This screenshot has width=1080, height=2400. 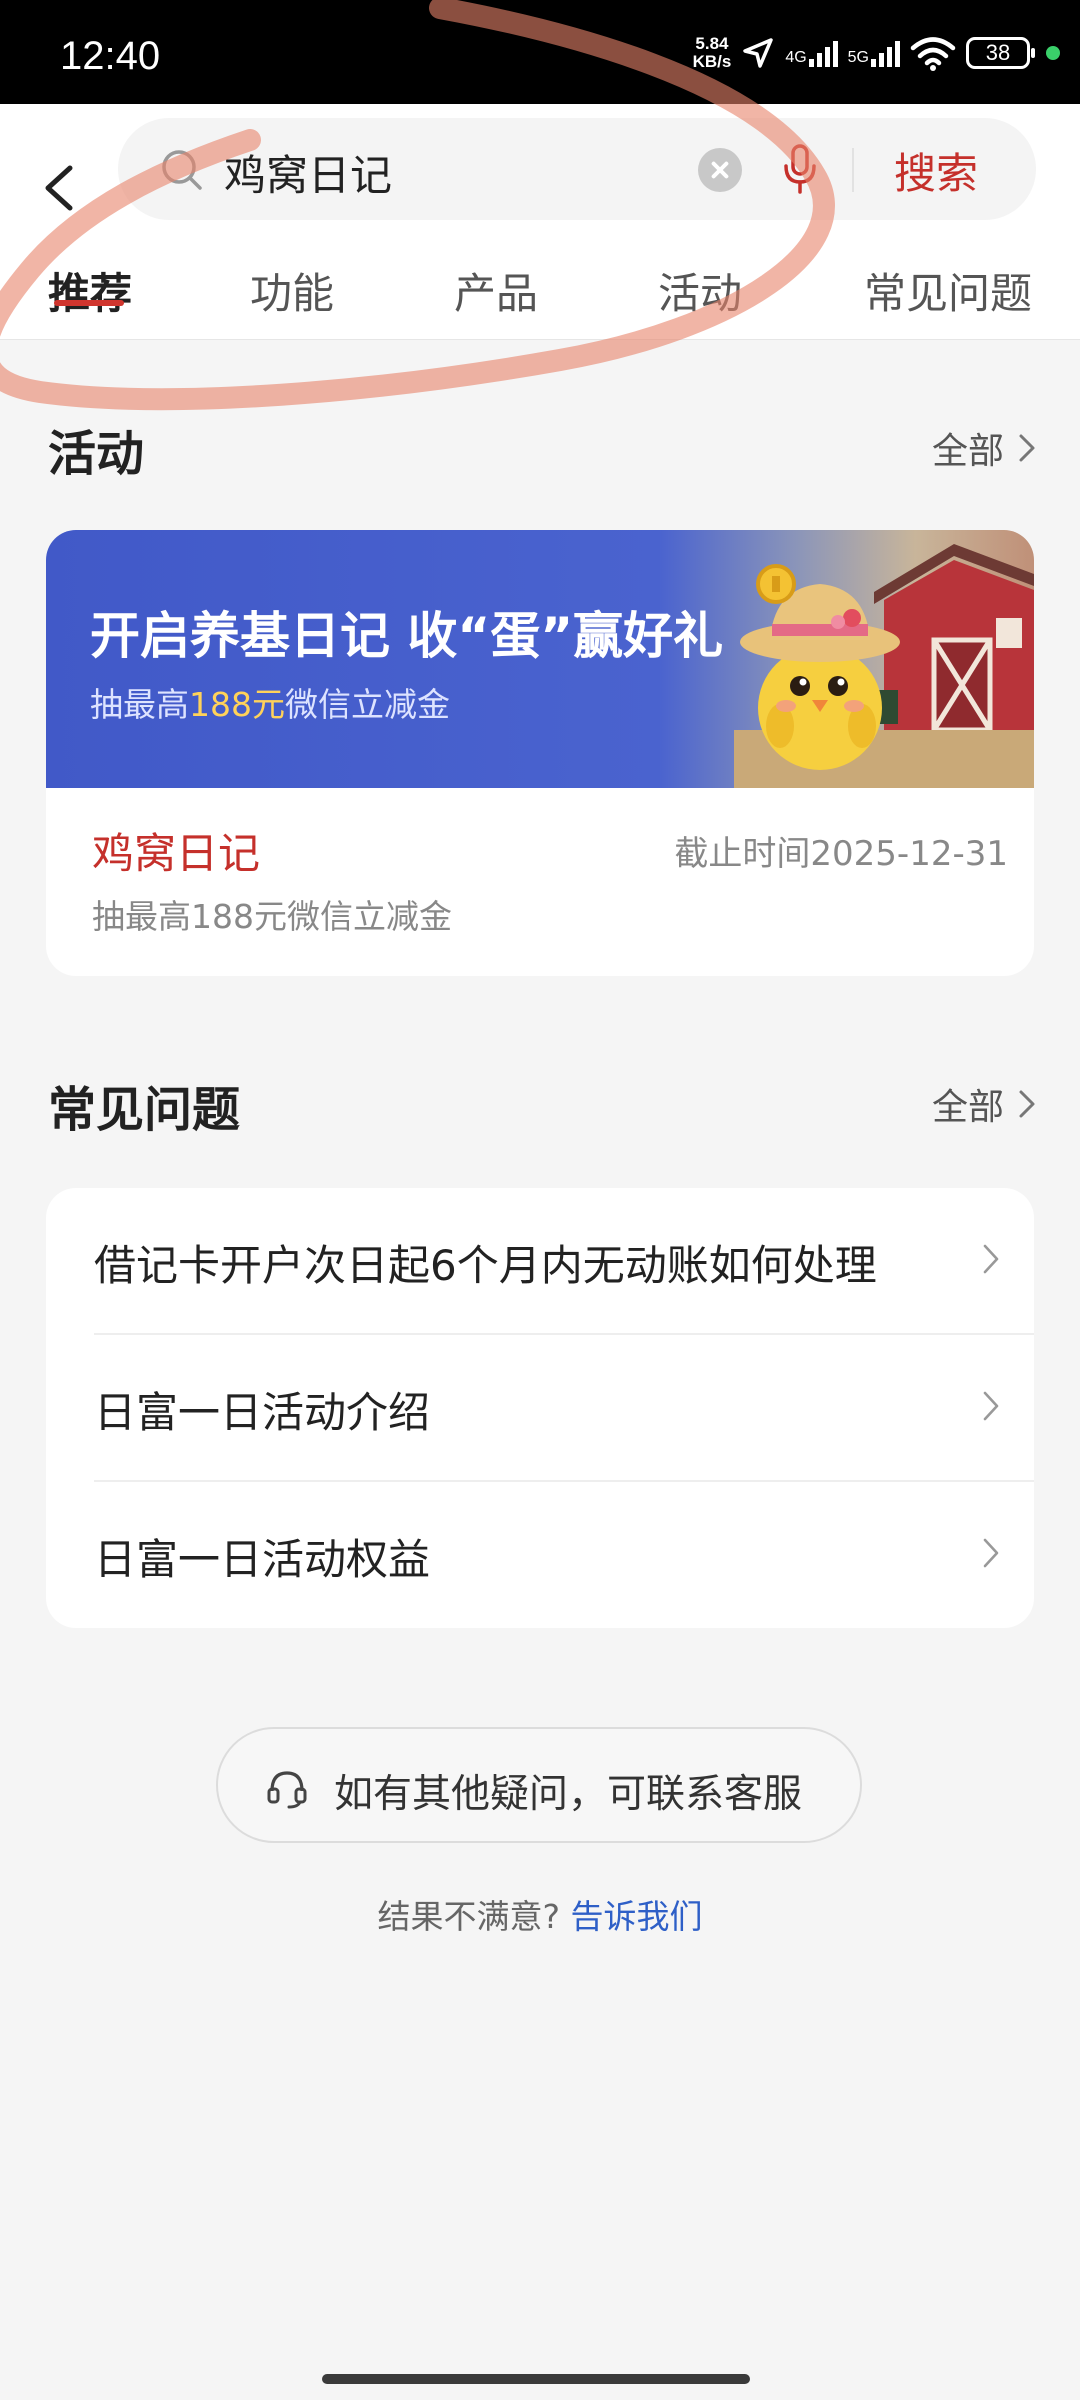 I want to click on faq-item-label: 借记卡开户次日起6个月内无动账如何处理, so click(x=485, y=1265).